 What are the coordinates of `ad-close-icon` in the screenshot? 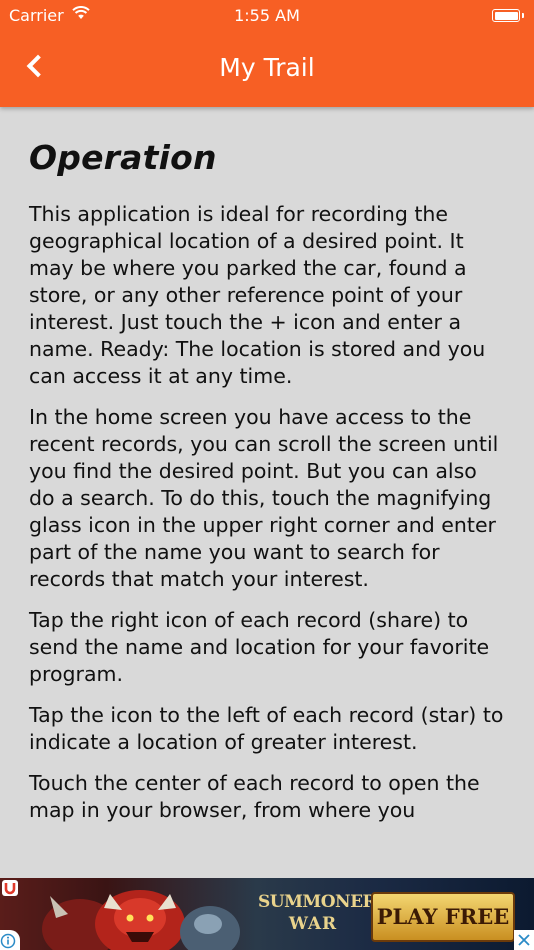 It's located at (524, 940).